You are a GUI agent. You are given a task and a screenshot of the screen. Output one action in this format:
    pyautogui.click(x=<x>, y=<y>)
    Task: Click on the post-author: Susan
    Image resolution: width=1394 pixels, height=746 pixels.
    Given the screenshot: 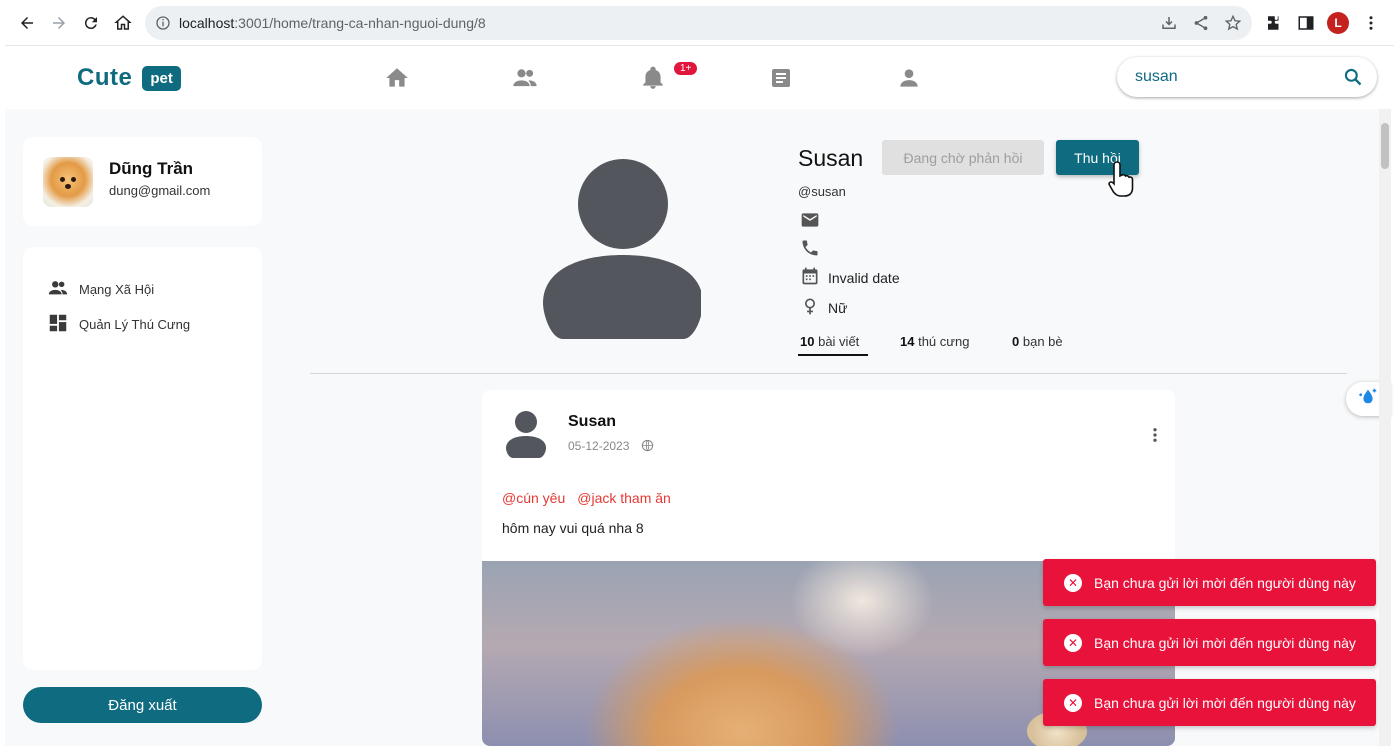 What is the action you would take?
    pyautogui.click(x=592, y=422)
    